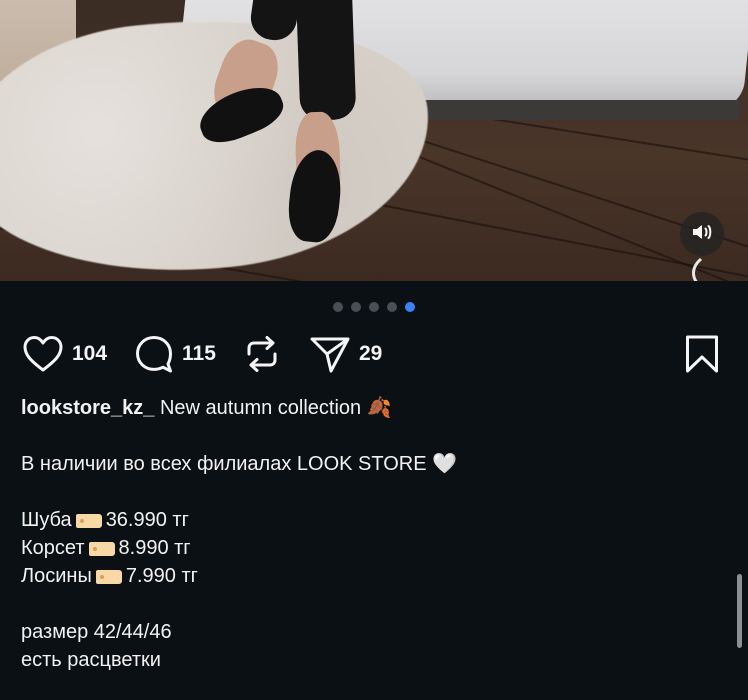 The image size is (748, 700). I want to click on repost-button, so click(262, 354).